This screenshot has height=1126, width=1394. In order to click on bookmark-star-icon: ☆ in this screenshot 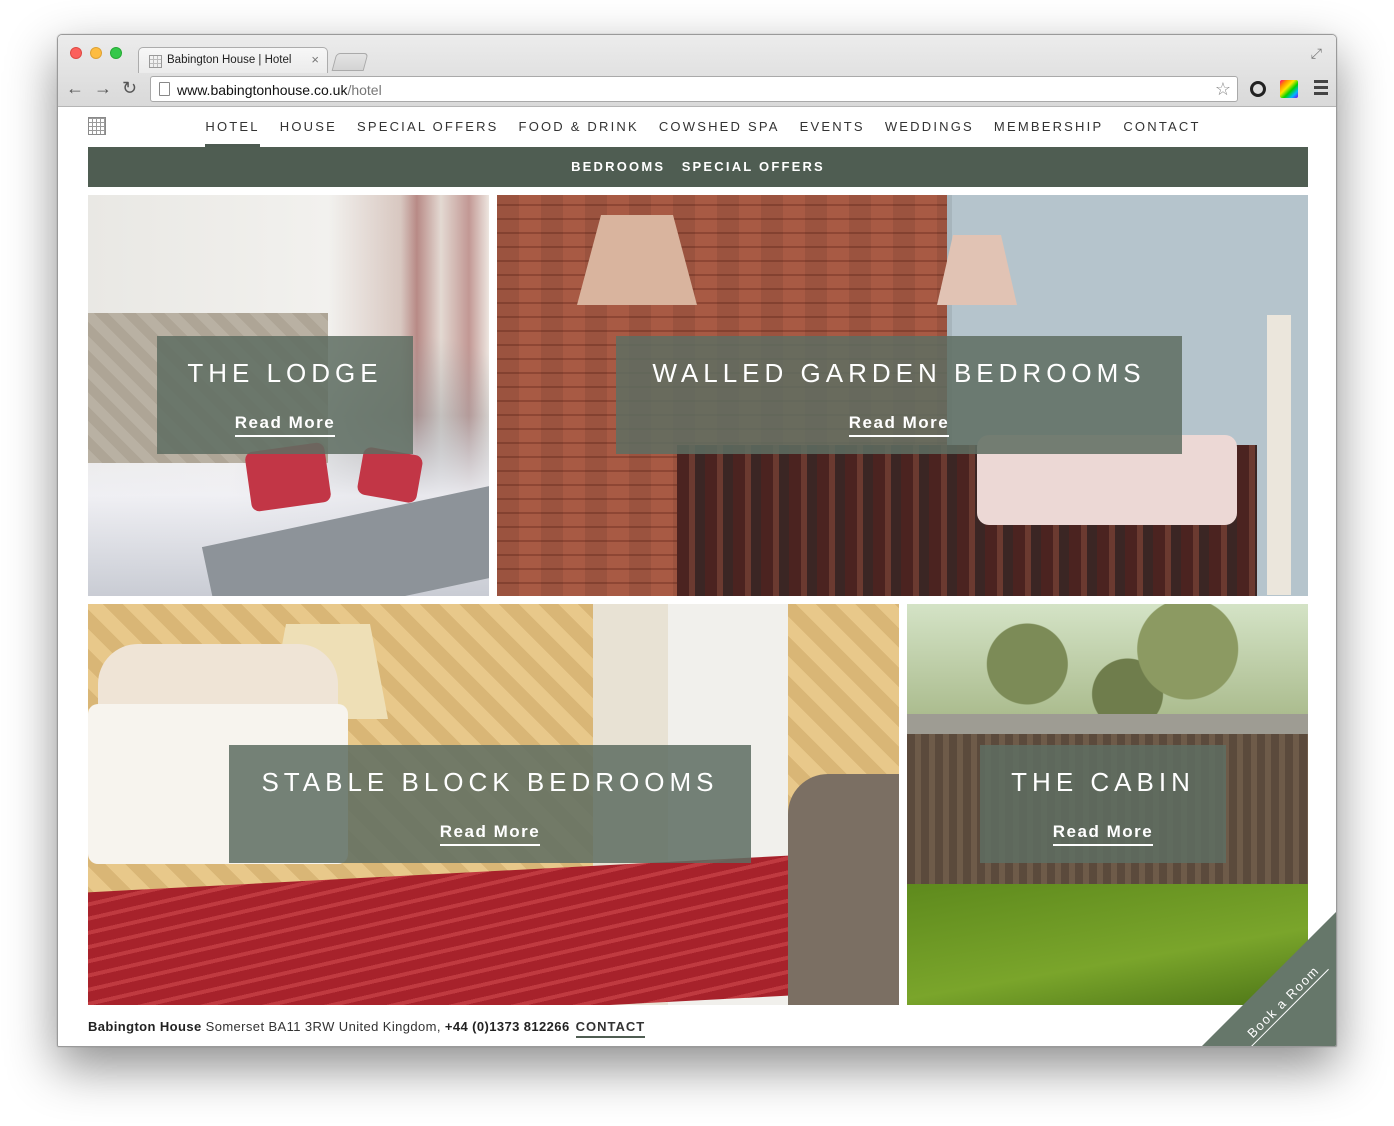, I will do `click(1223, 89)`.